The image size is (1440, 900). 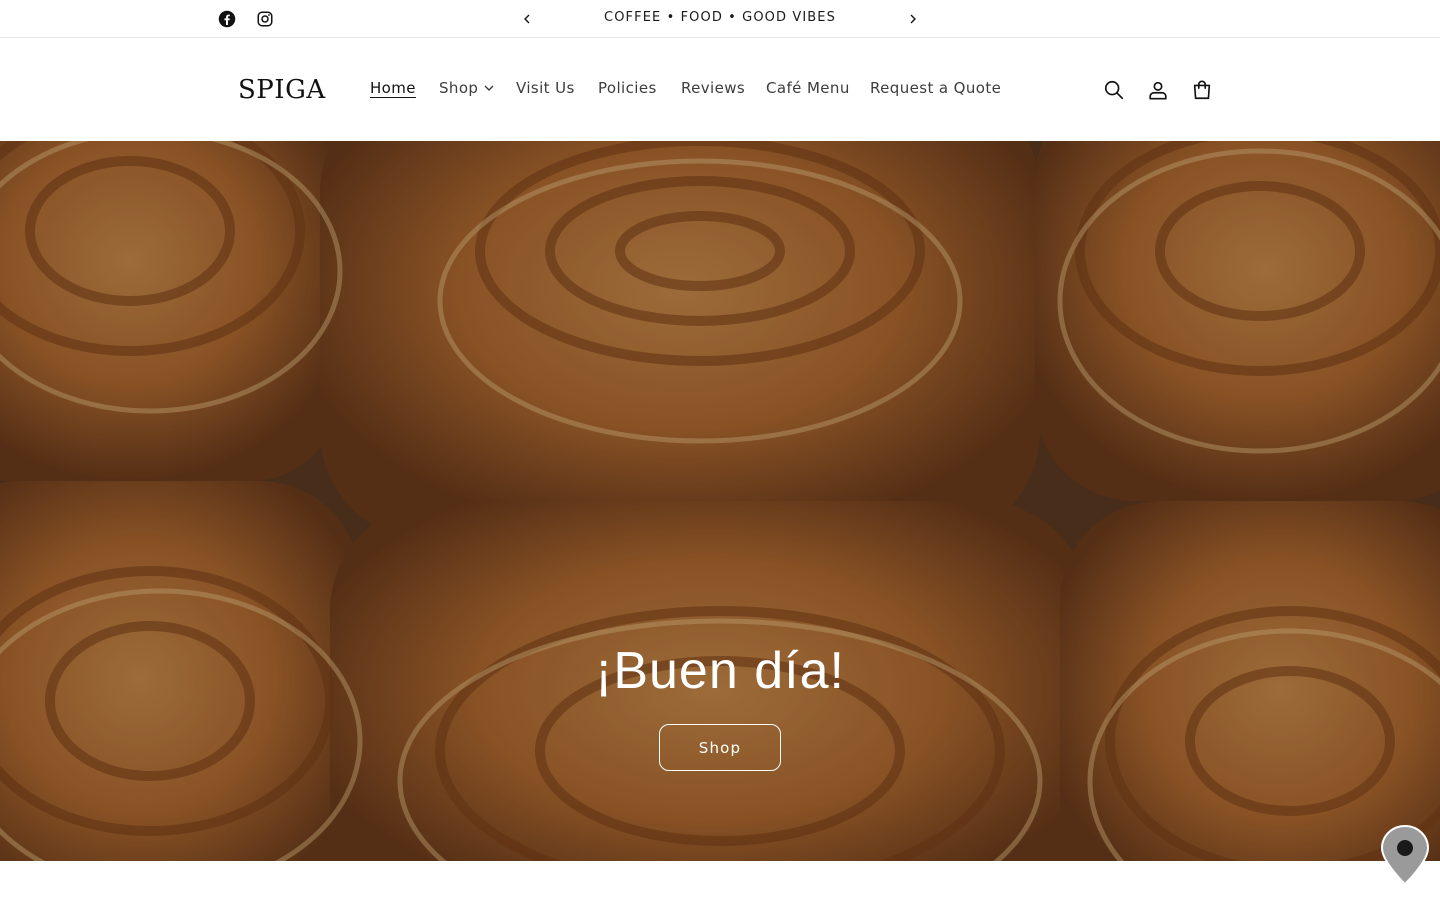 What do you see at coordinates (1158, 90) in the screenshot?
I see `account-icon` at bounding box center [1158, 90].